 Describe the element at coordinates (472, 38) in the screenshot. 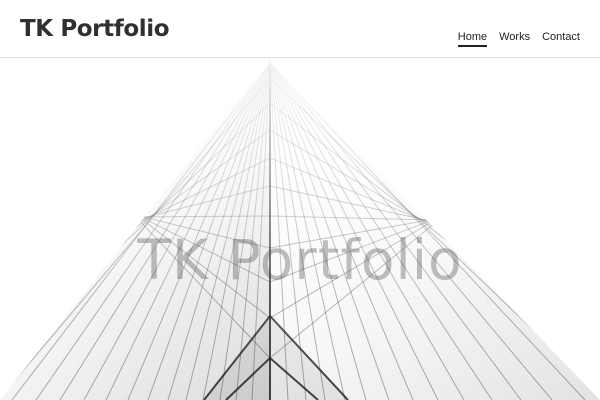

I see `nav-home-link: Home` at that location.